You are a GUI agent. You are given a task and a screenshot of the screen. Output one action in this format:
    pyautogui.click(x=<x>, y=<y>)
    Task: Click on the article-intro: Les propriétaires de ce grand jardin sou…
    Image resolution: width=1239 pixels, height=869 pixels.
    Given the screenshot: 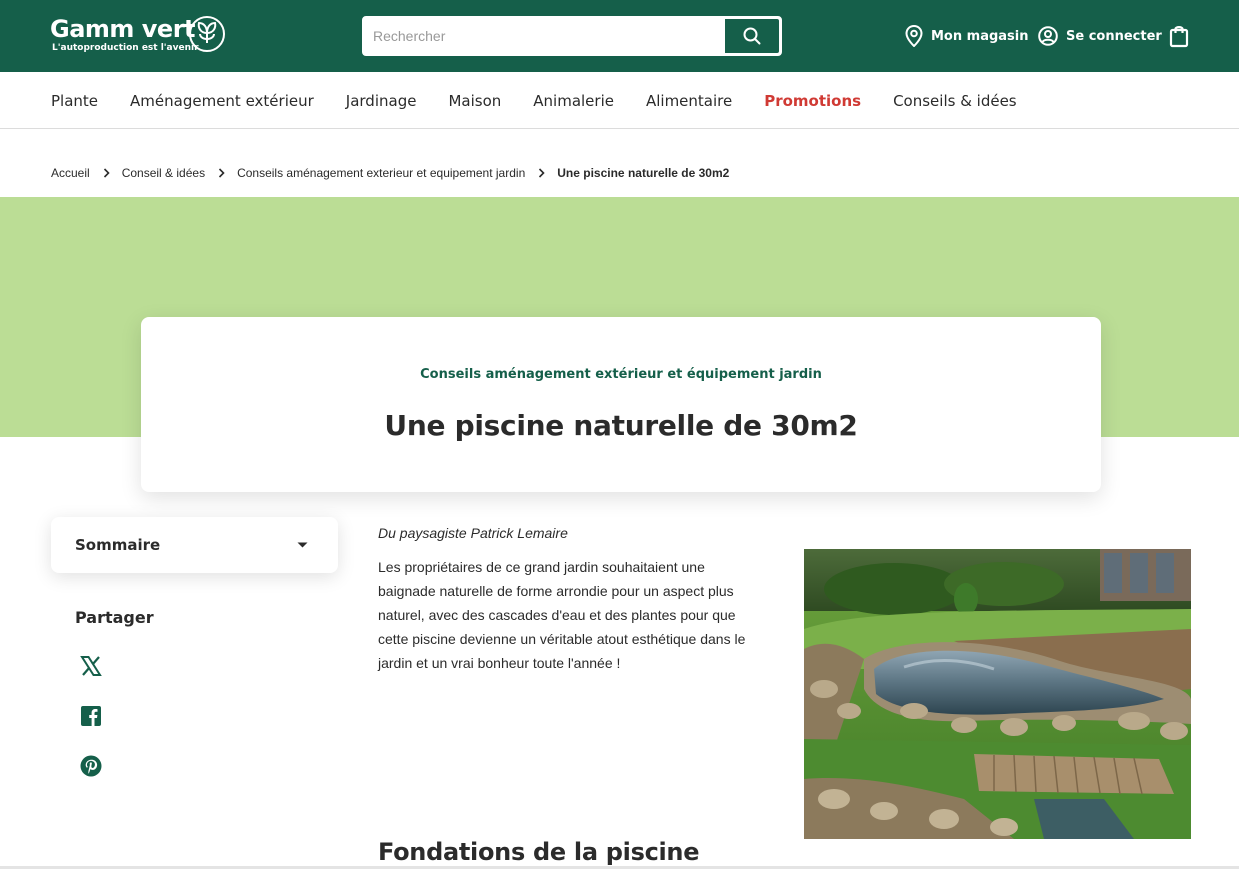 What is the action you would take?
    pyautogui.click(x=562, y=615)
    